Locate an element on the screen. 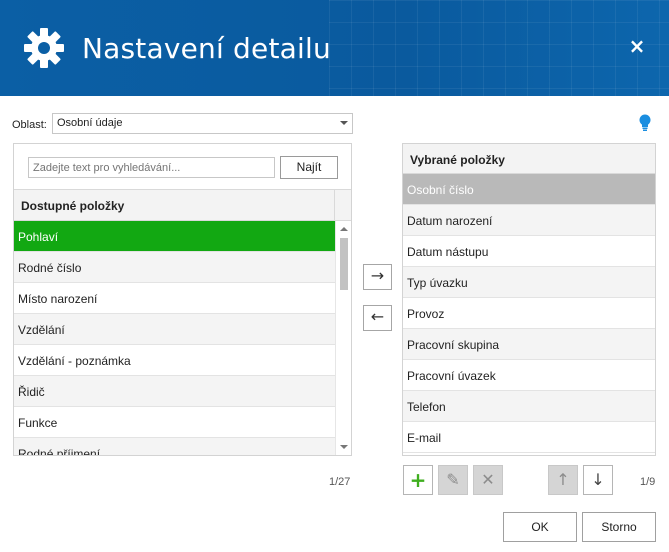  move-right-button: → is located at coordinates (377, 277).